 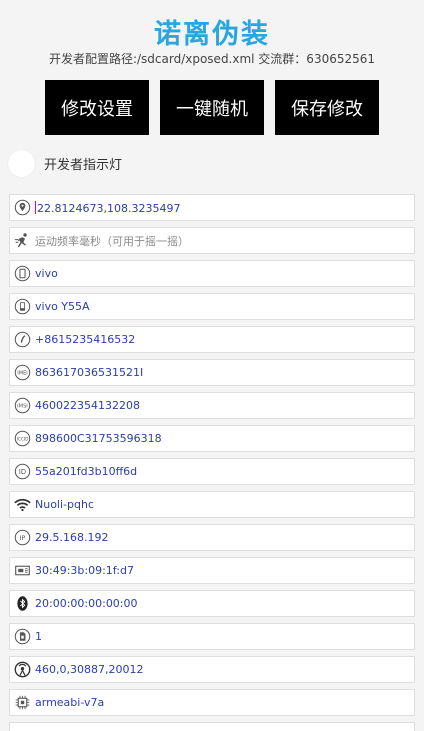 What do you see at coordinates (212, 669) in the screenshot?
I see `cell-info-field: 460,0,30887,20012` at bounding box center [212, 669].